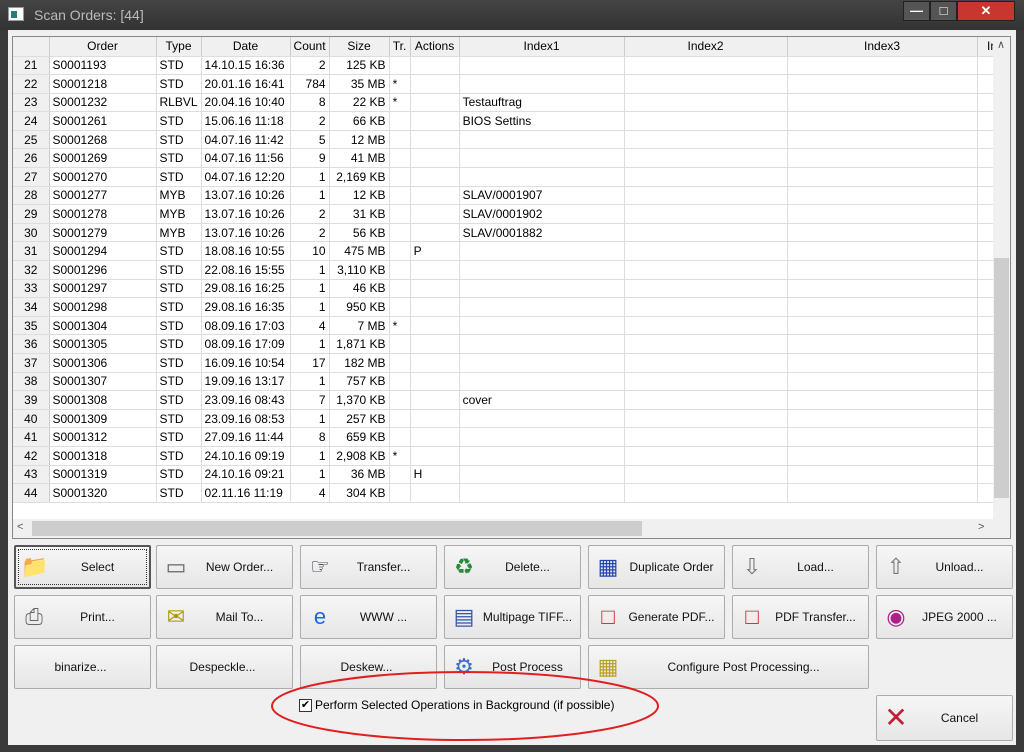 The width and height of the screenshot is (1024, 752). Describe the element at coordinates (246, 437) in the screenshot. I see `cell: 27.09.16 11:44` at that location.